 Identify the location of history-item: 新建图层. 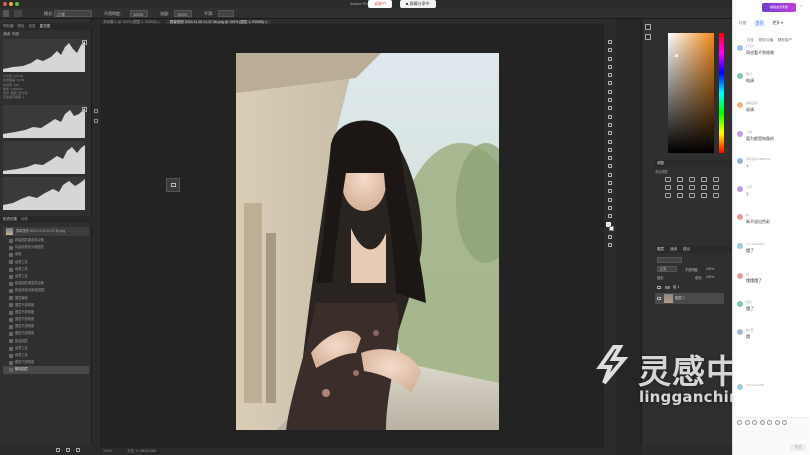
(46, 341).